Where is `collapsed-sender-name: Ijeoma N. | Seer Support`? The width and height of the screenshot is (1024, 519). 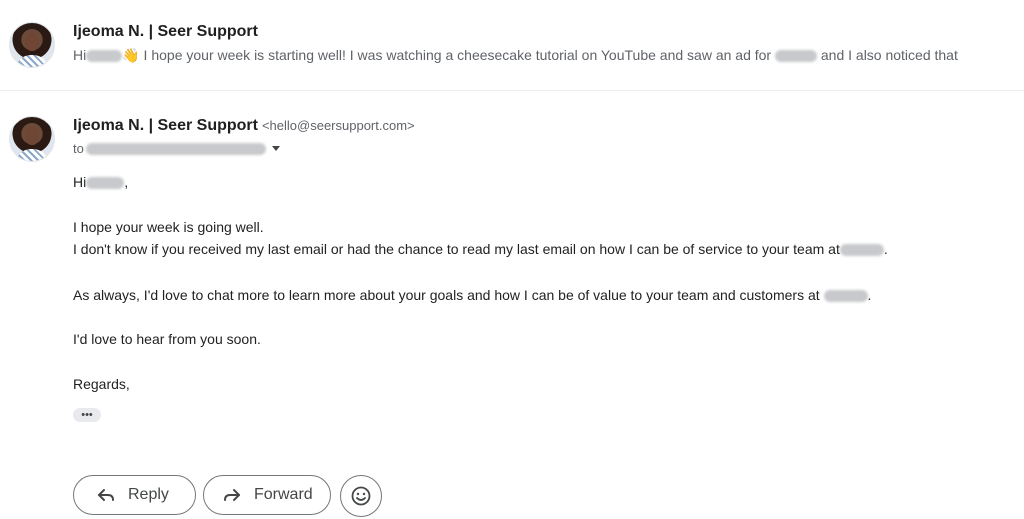 collapsed-sender-name: Ijeoma N. | Seer Support is located at coordinates (165, 32).